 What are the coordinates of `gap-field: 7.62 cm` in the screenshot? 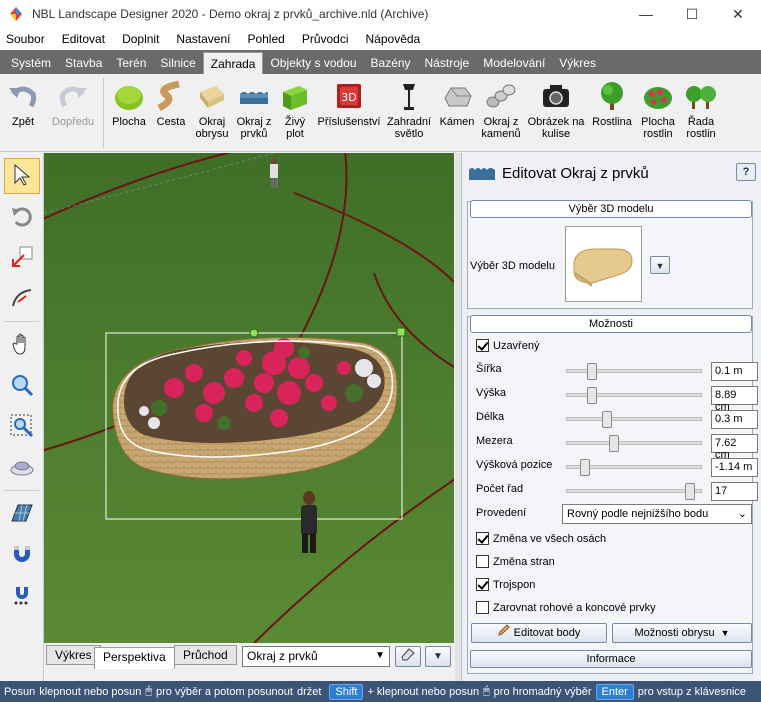 It's located at (734, 447).